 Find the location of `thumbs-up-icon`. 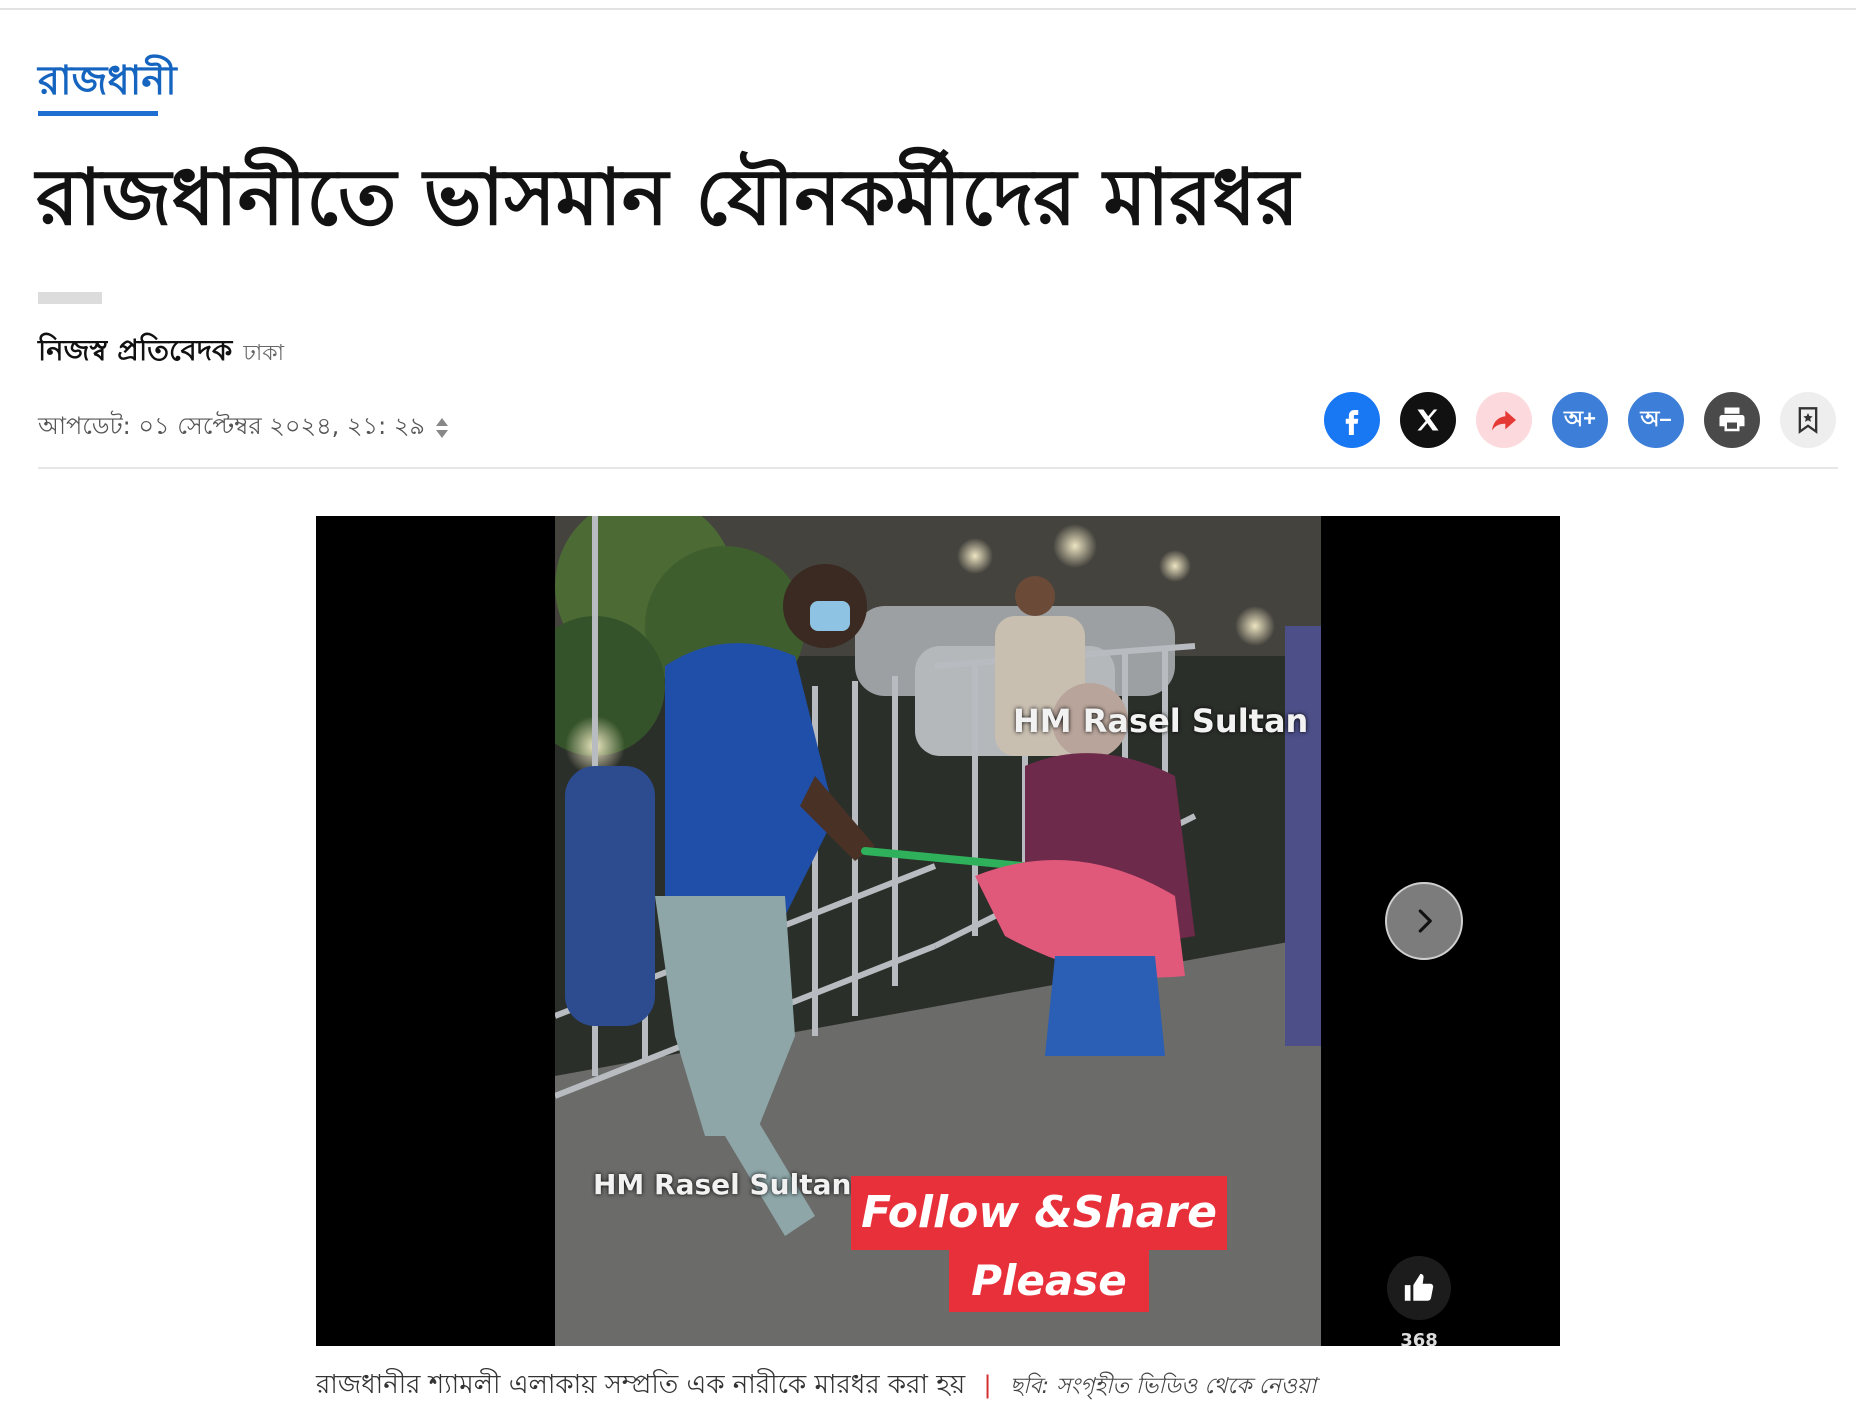

thumbs-up-icon is located at coordinates (1419, 1287).